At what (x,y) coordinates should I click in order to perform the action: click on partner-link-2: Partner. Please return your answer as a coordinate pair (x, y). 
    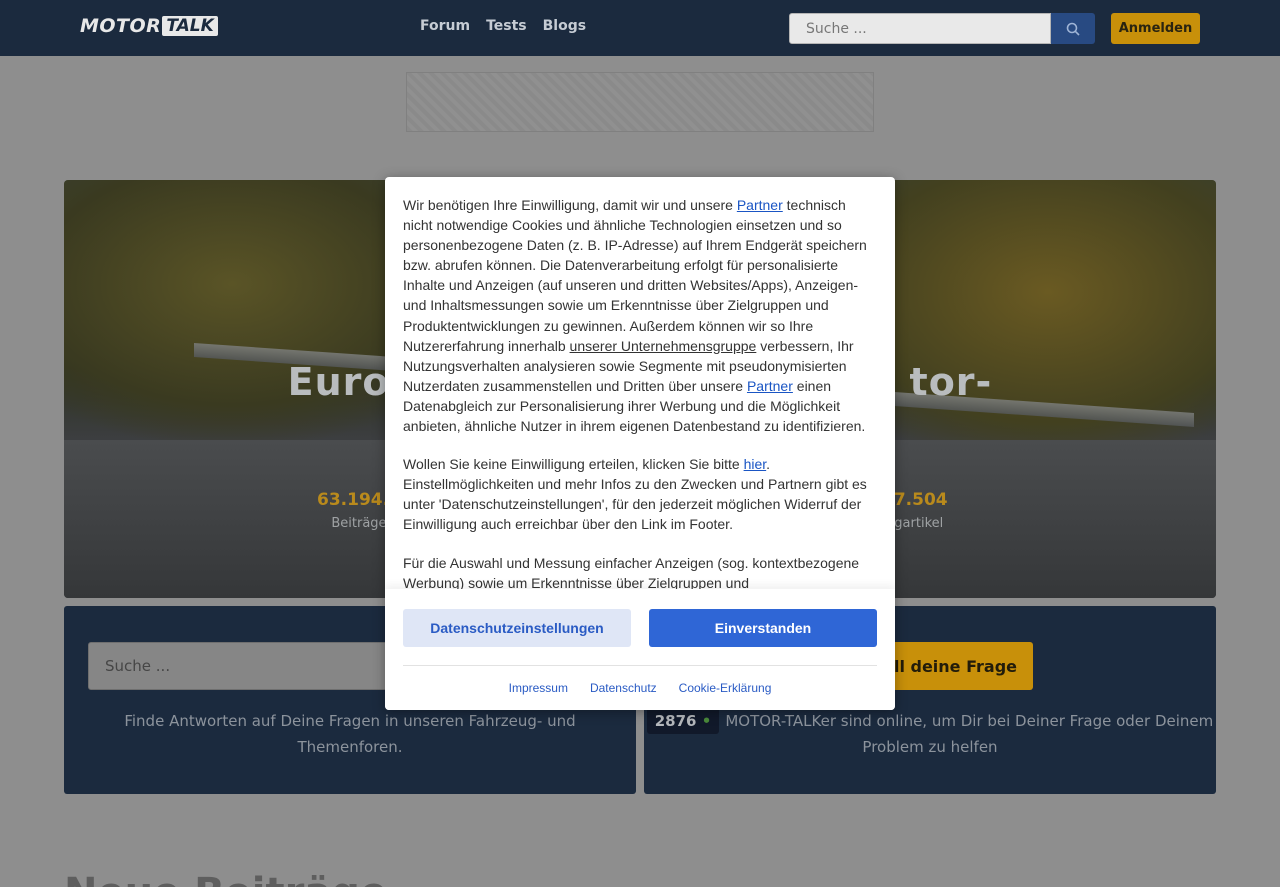
    Looking at the image, I should click on (770, 386).